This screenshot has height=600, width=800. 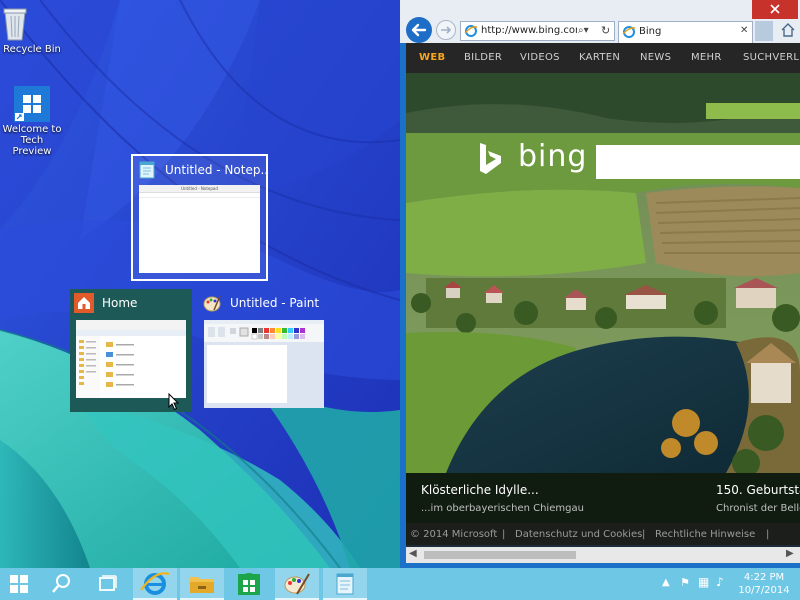 I want to click on bing-logo-icon, so click(x=490, y=159).